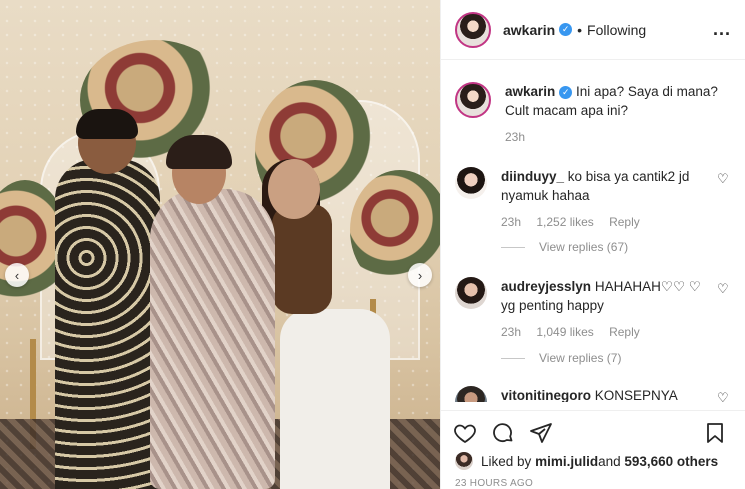 The width and height of the screenshot is (745, 489). Describe the element at coordinates (530, 91) in the screenshot. I see `caption-username: awkarin` at that location.